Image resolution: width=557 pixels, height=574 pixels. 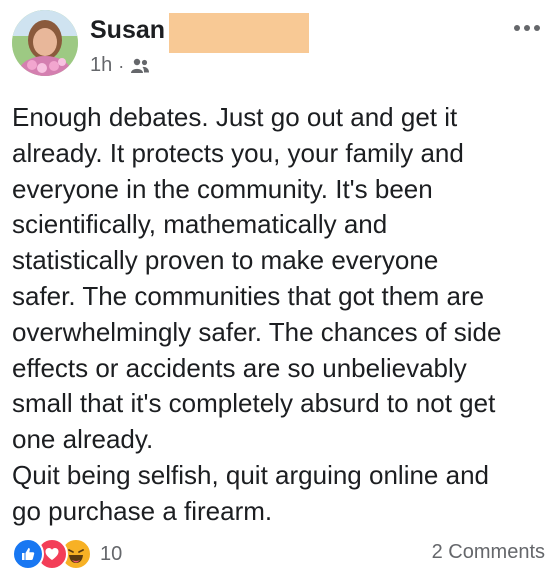 What do you see at coordinates (239, 33) in the screenshot?
I see `redaction-box` at bounding box center [239, 33].